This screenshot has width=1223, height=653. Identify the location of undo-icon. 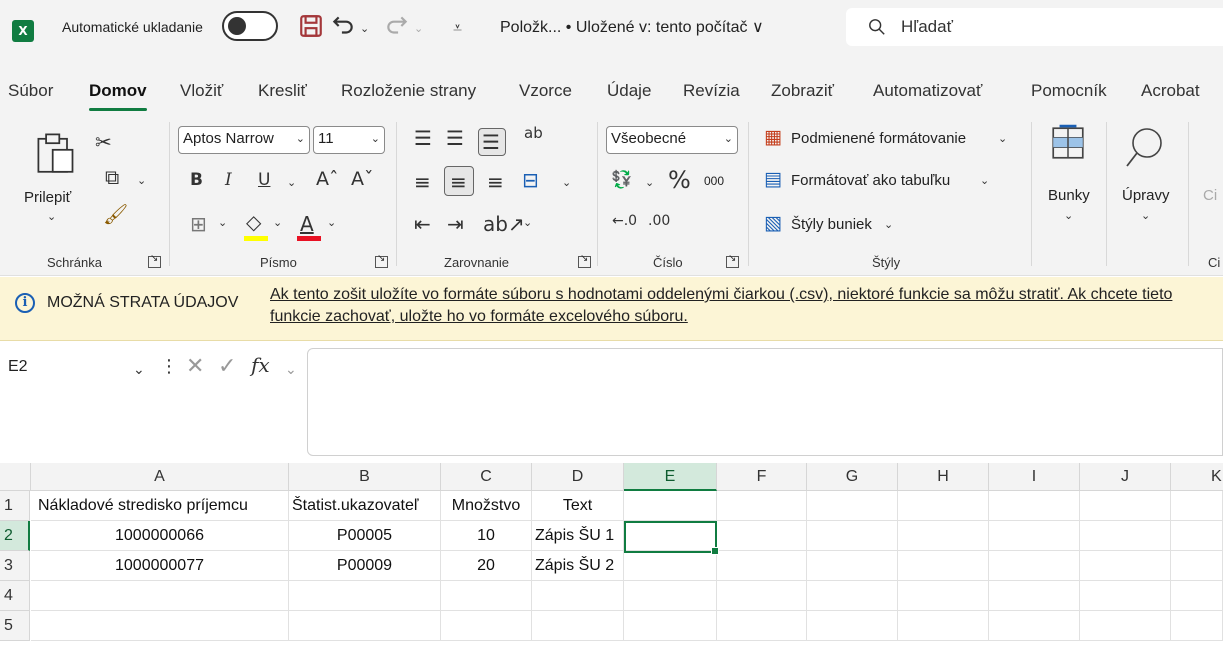
(343, 26).